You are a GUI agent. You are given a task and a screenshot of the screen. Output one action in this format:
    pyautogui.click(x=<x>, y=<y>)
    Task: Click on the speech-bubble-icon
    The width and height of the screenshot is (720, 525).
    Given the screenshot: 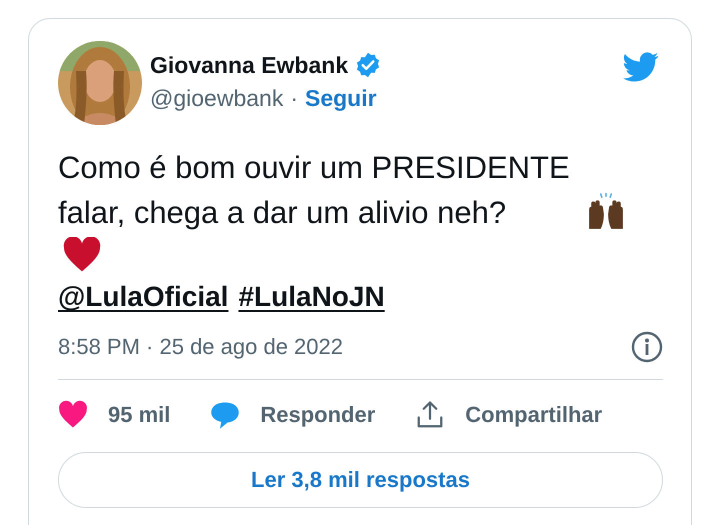 What is the action you would take?
    pyautogui.click(x=225, y=415)
    